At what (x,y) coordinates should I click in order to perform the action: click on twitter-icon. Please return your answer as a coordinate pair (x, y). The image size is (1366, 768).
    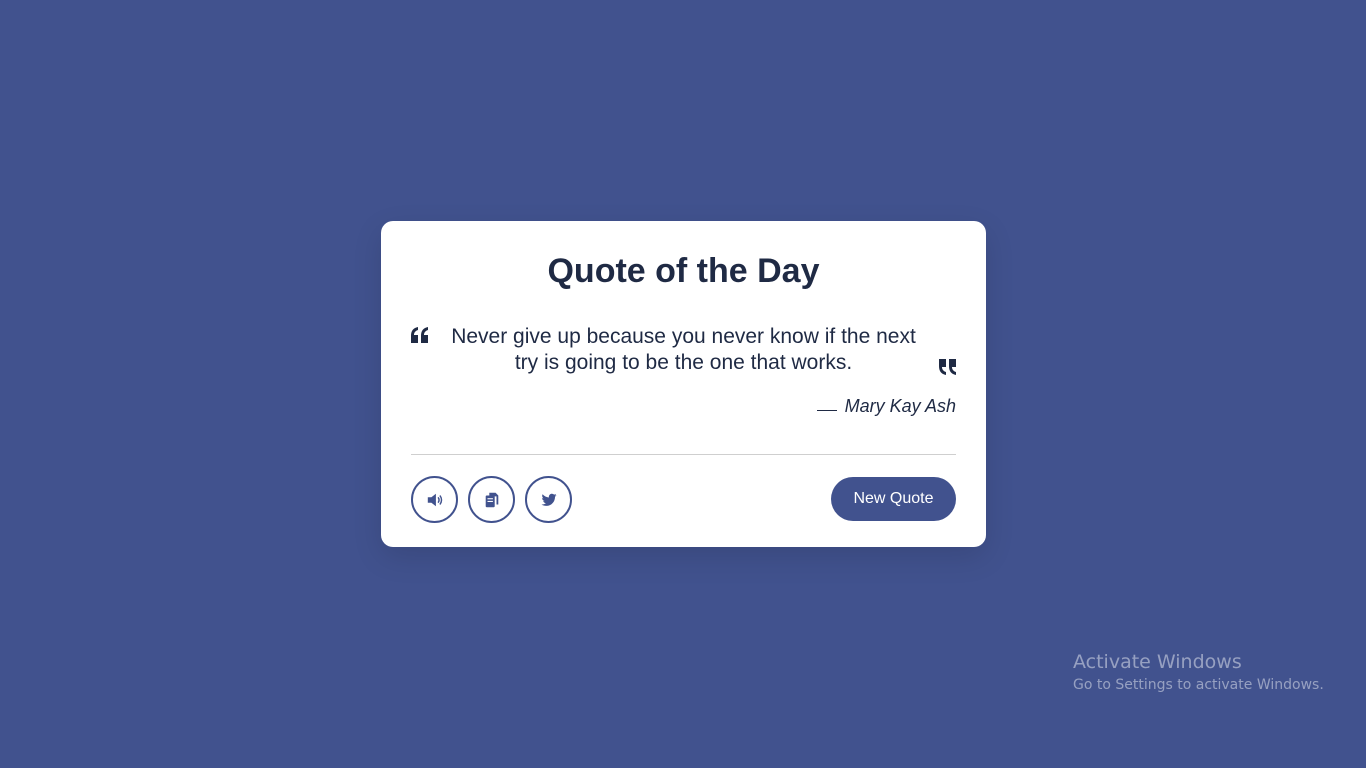
    Looking at the image, I should click on (548, 499).